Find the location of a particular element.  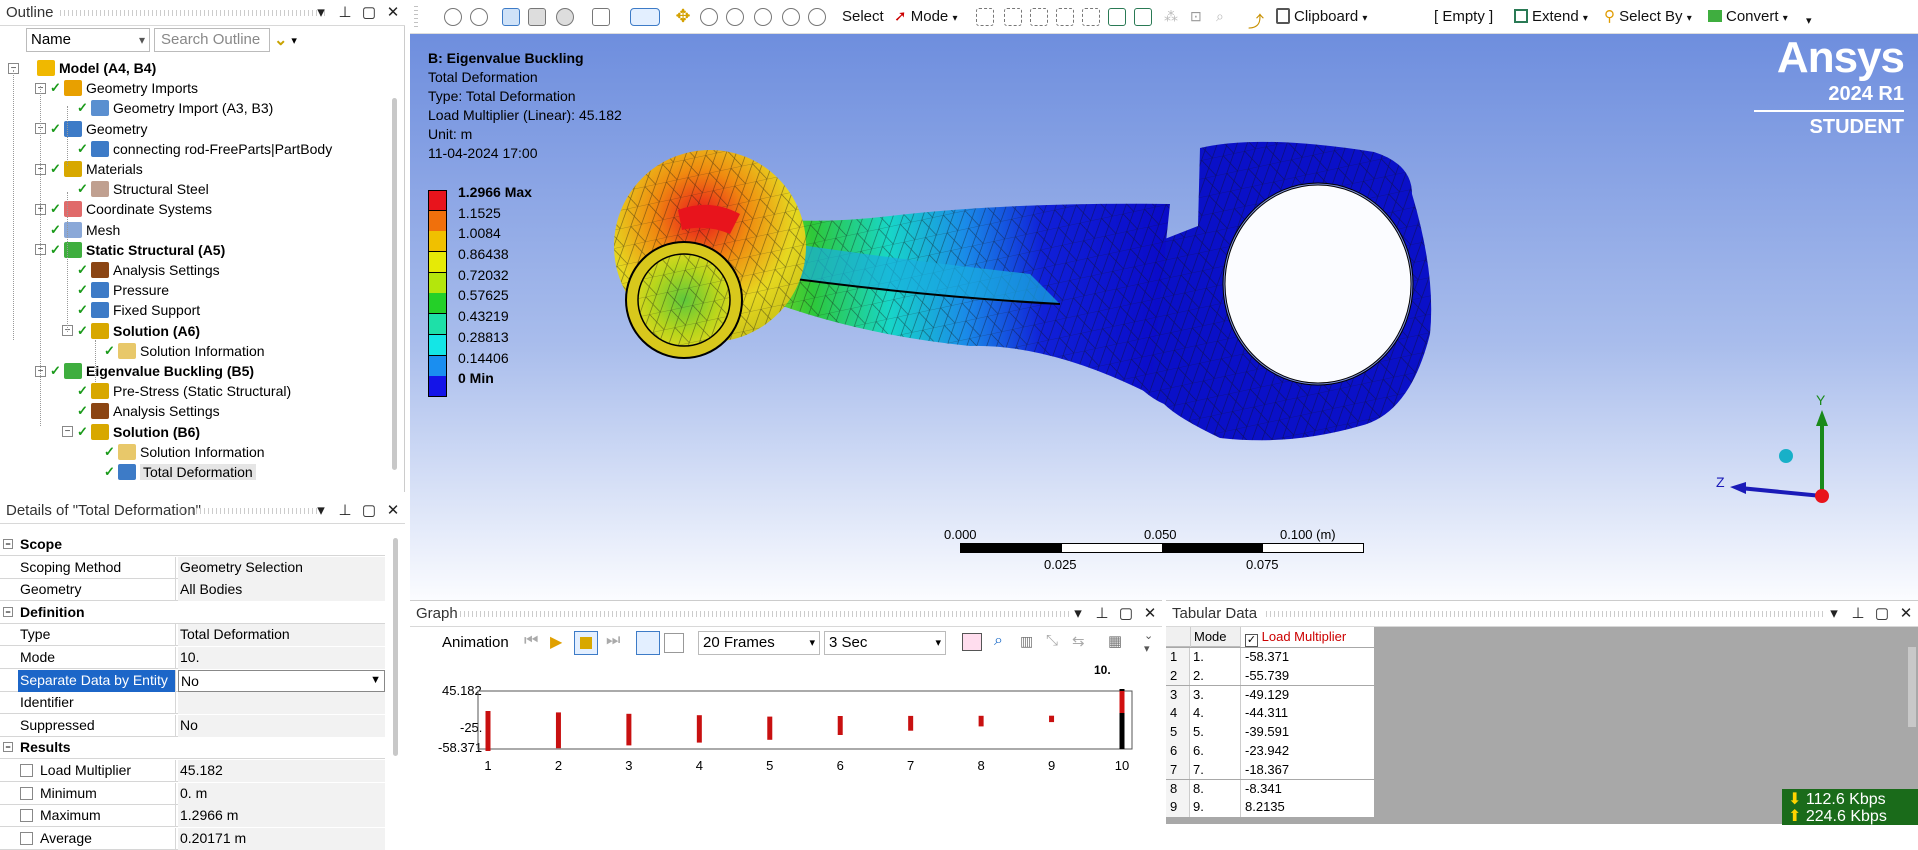

select-vertex-icon is located at coordinates (985, 17).